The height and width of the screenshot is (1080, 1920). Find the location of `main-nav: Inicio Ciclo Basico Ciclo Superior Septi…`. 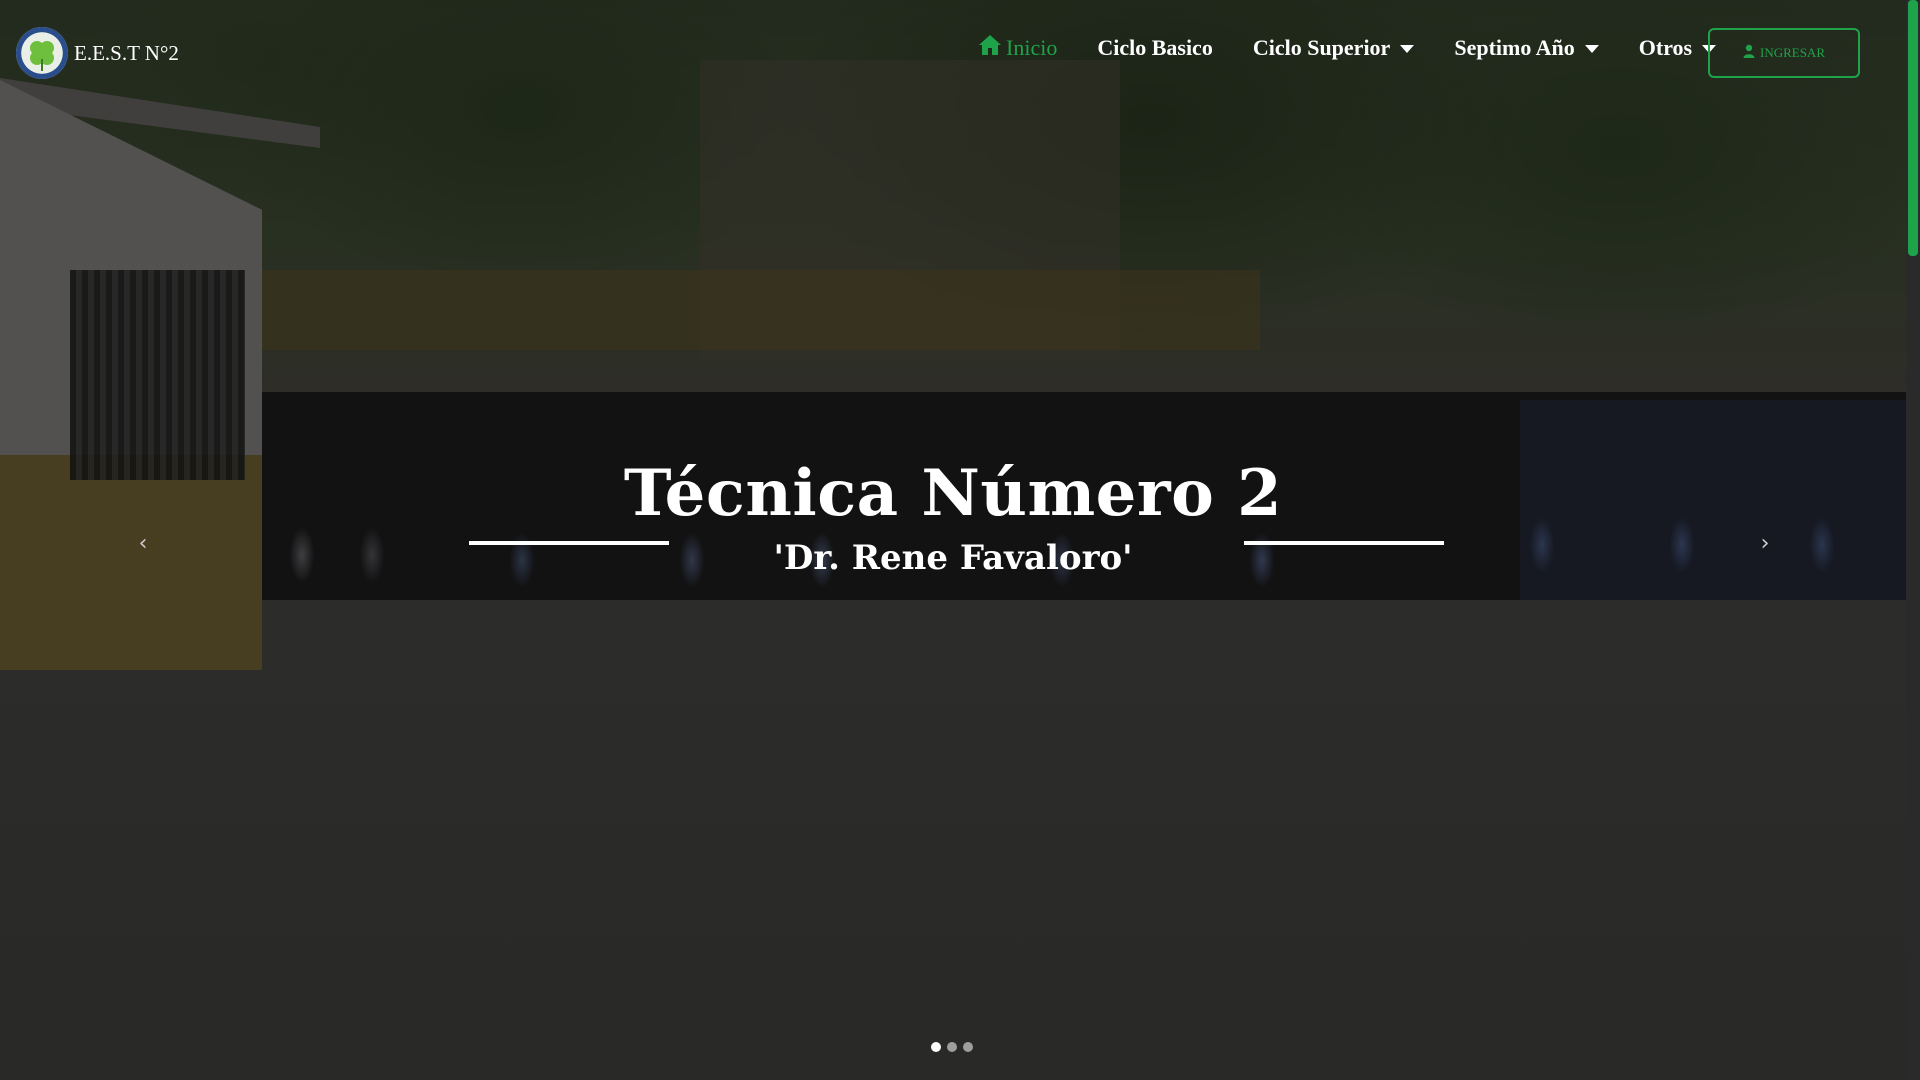

main-nav: Inicio Ciclo Basico Ciclo Superior Septi… is located at coordinates (1367, 48).